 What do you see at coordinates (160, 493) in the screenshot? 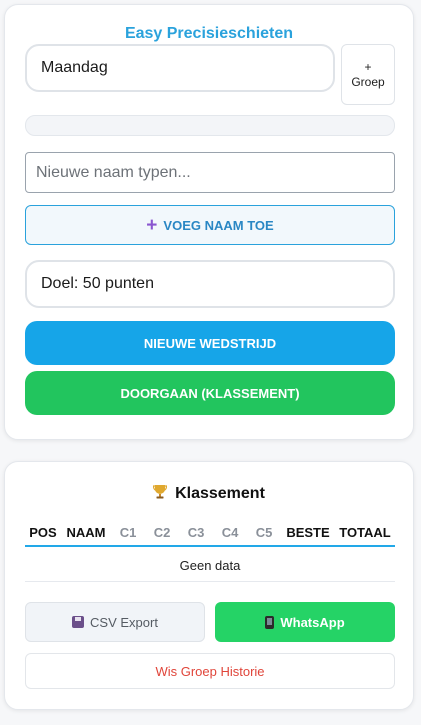
I see `trophy-icon` at bounding box center [160, 493].